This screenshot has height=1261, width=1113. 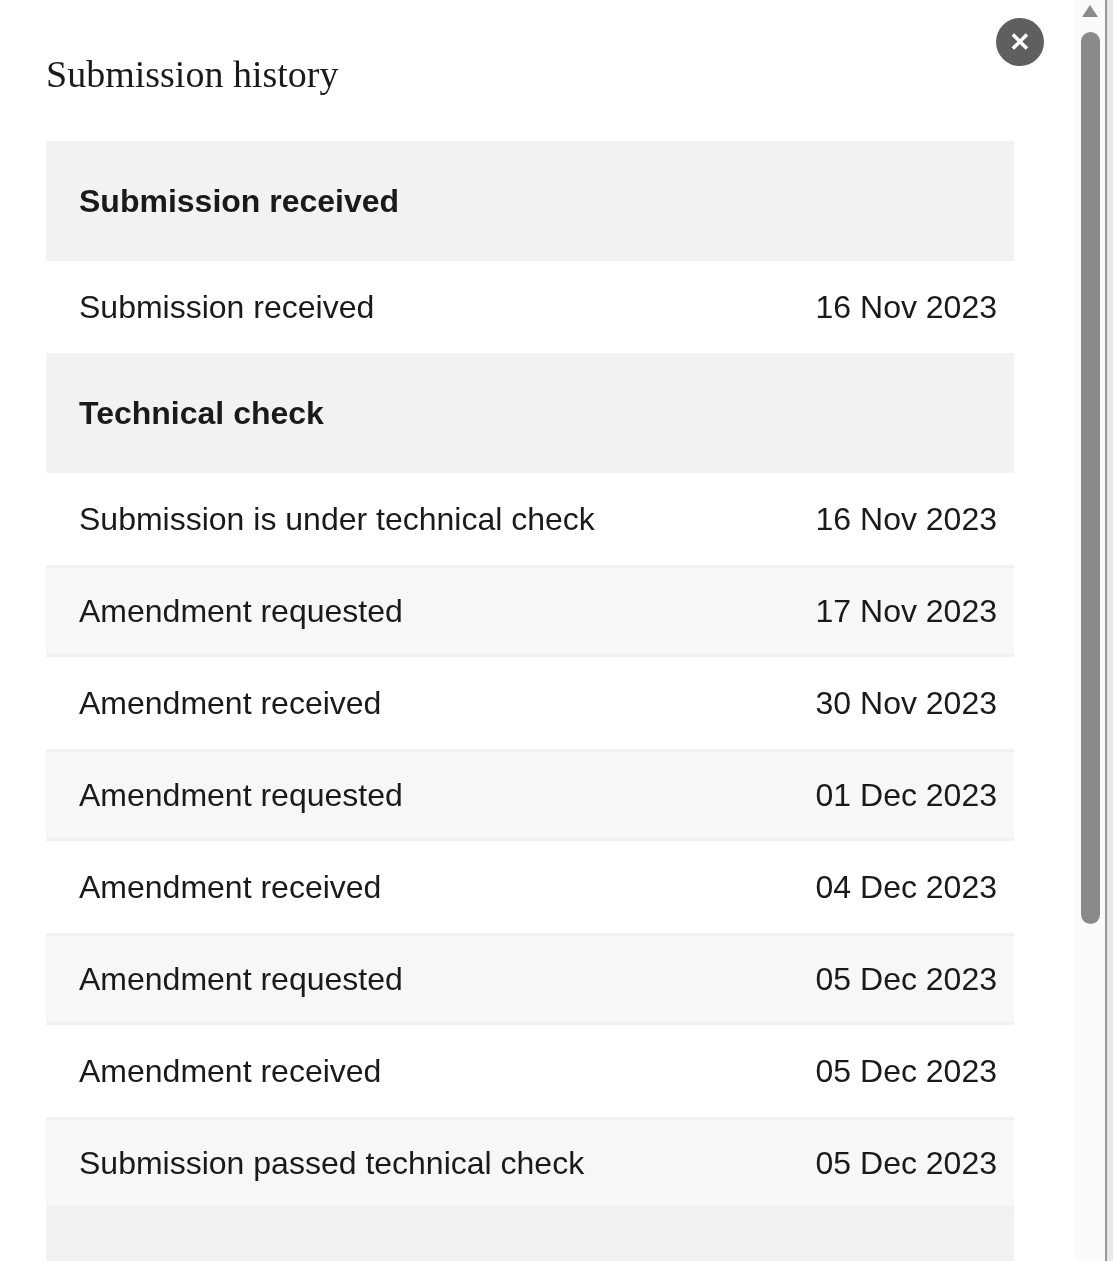 What do you see at coordinates (1090, 478) in the screenshot?
I see `scrollbar-thumb` at bounding box center [1090, 478].